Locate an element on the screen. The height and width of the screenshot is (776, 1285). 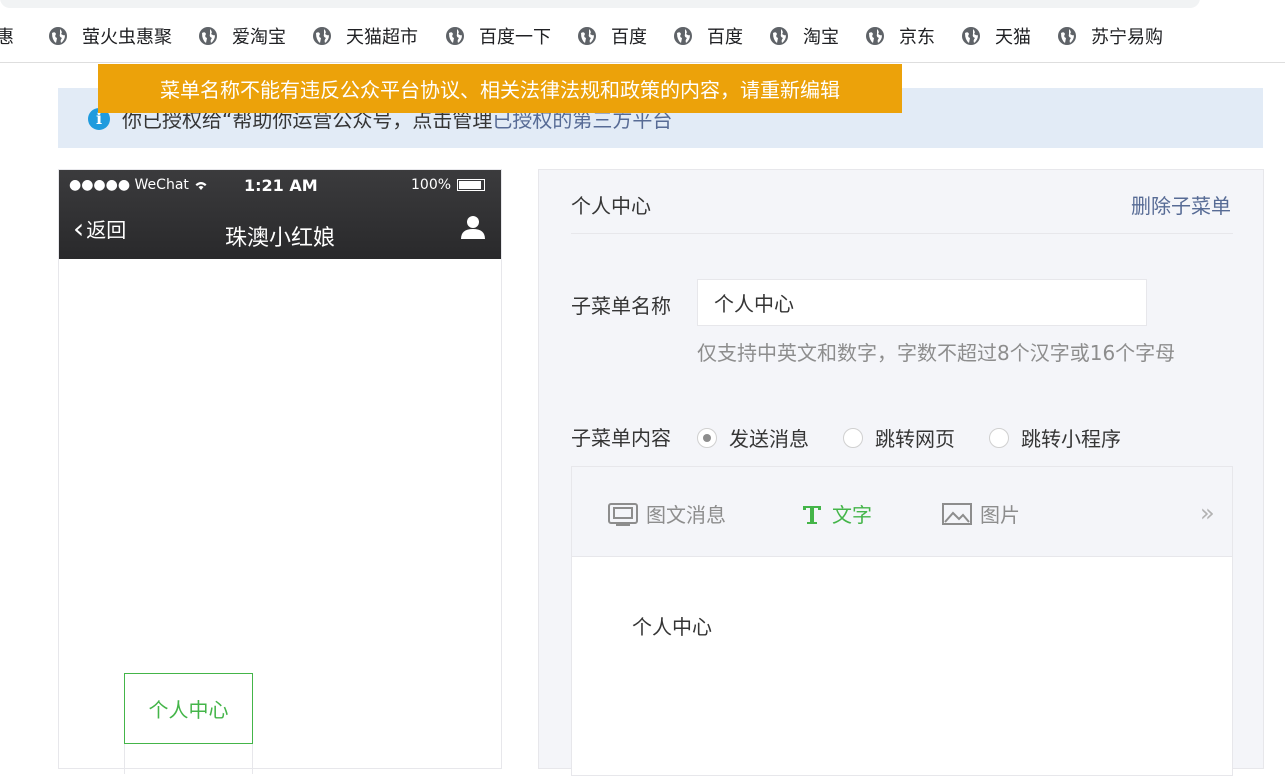
bookmark-label: 惠 is located at coordinates (7, 37).